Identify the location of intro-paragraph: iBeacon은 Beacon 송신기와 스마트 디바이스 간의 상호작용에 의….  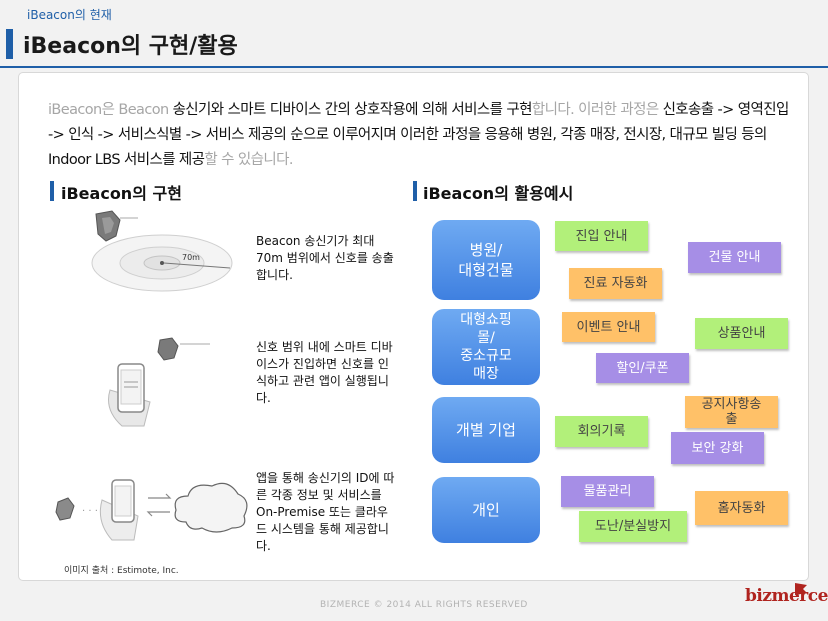
(419, 135).